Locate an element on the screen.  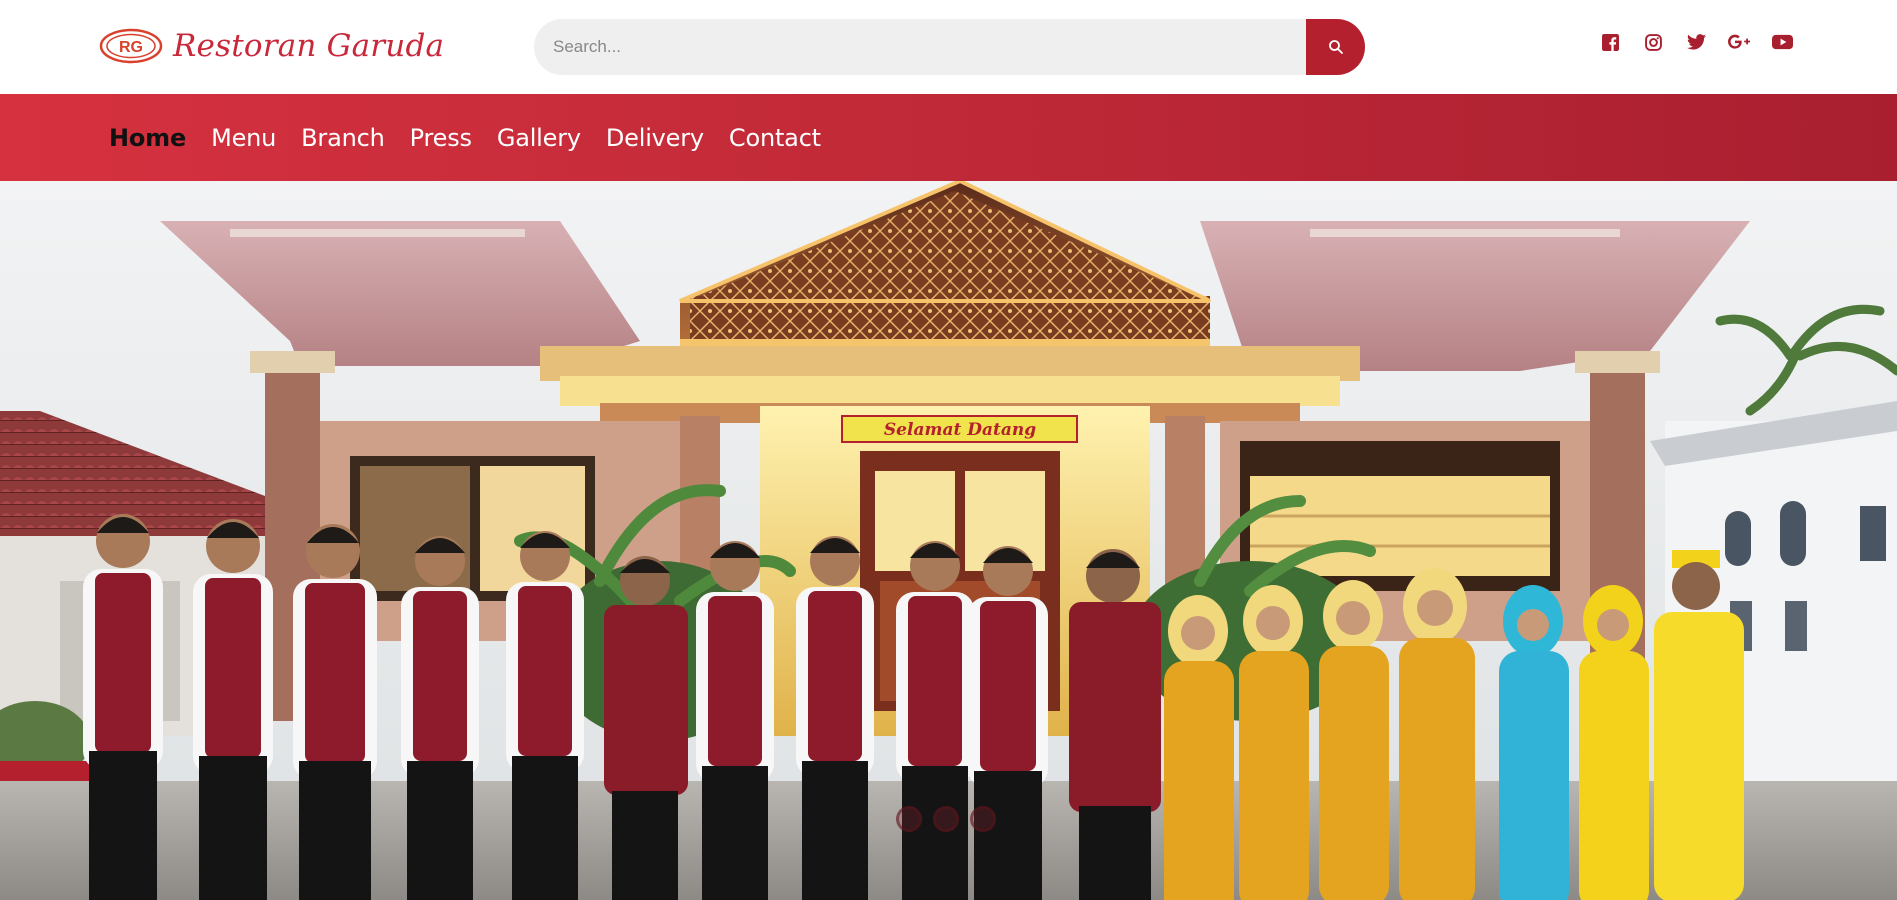
social-links is located at coordinates (1705, 42).